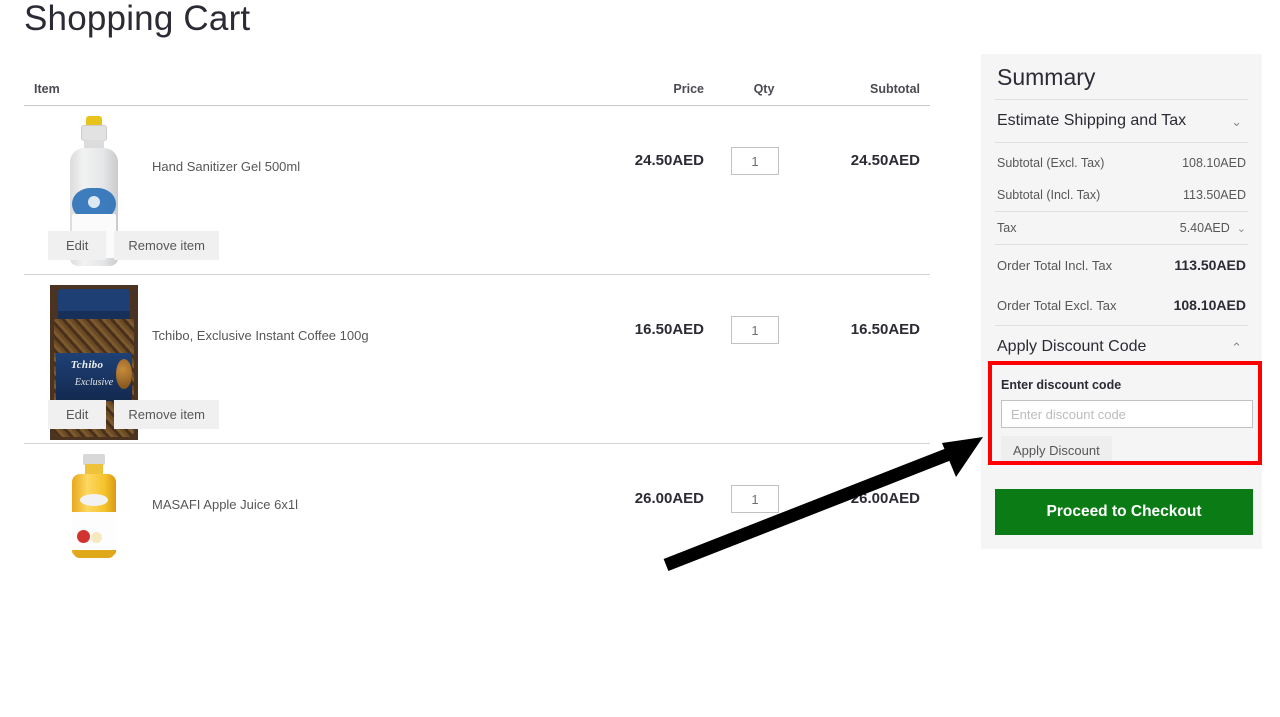 The height and width of the screenshot is (717, 1280). What do you see at coordinates (1121, 228) in the screenshot?
I see `summary-line-tax: Tax 5.40AED ⌄` at bounding box center [1121, 228].